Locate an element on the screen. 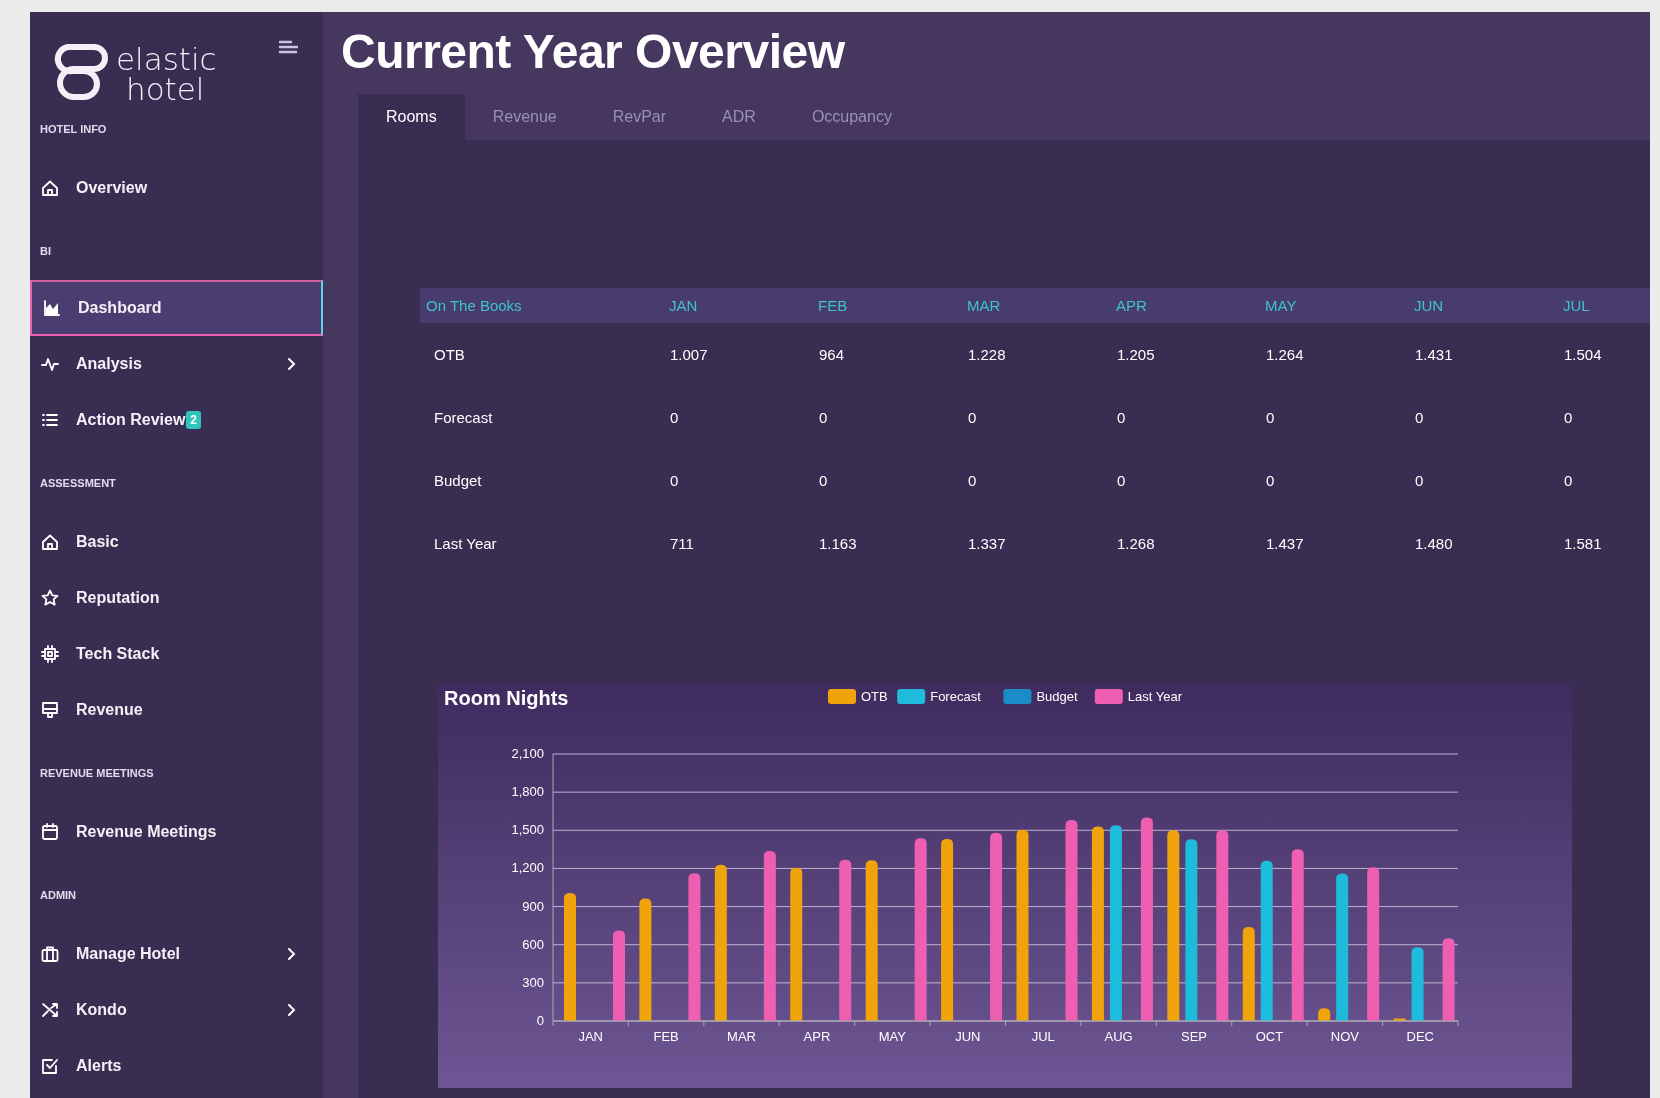 The image size is (1660, 1098). legend-item: OTB is located at coordinates (858, 696).